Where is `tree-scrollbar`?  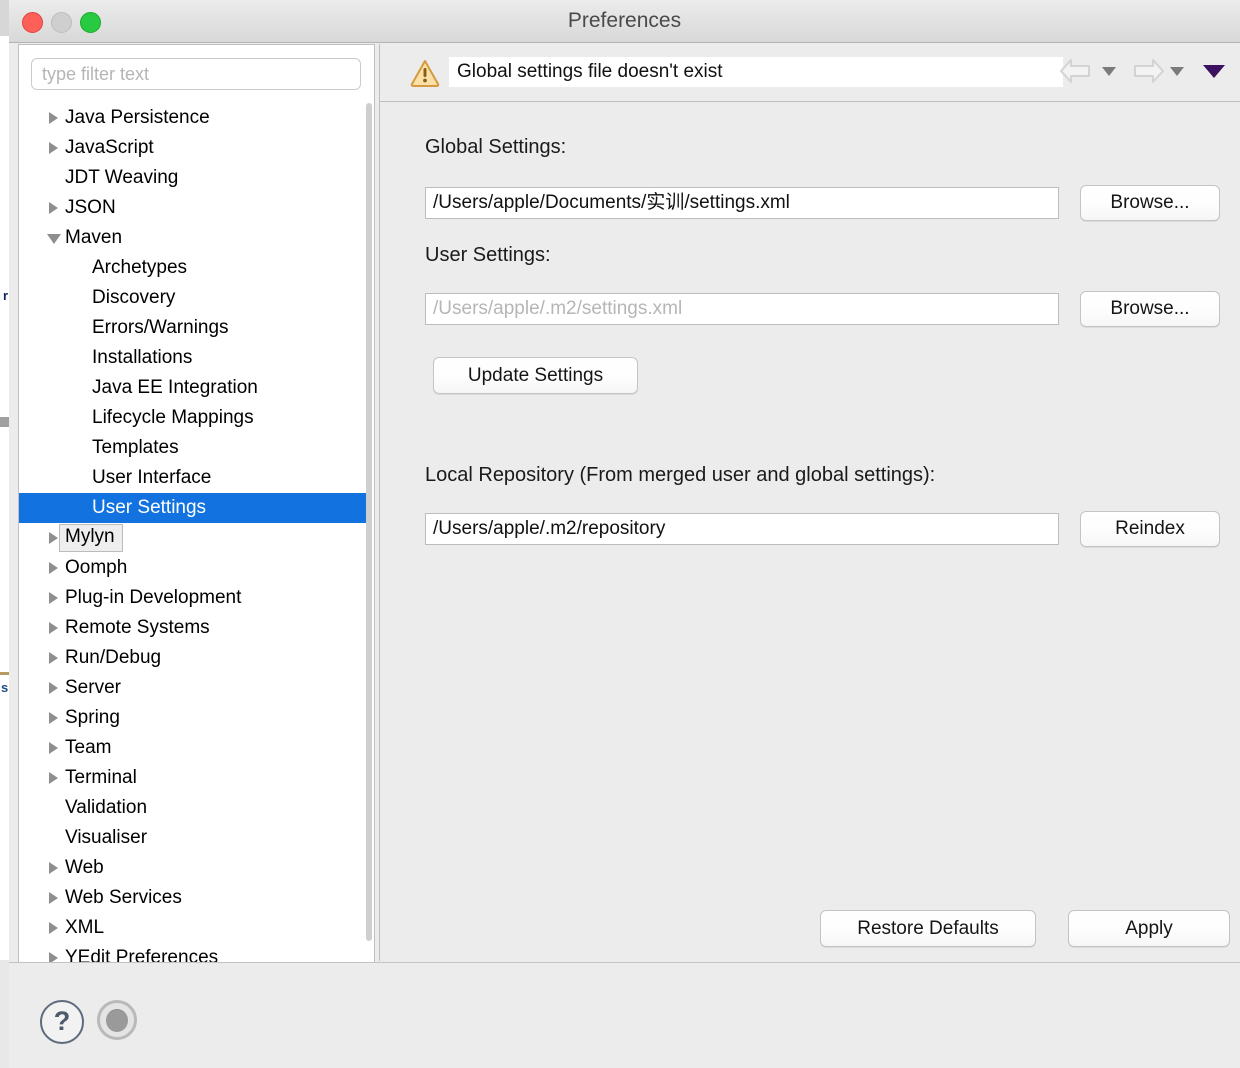
tree-scrollbar is located at coordinates (369, 528).